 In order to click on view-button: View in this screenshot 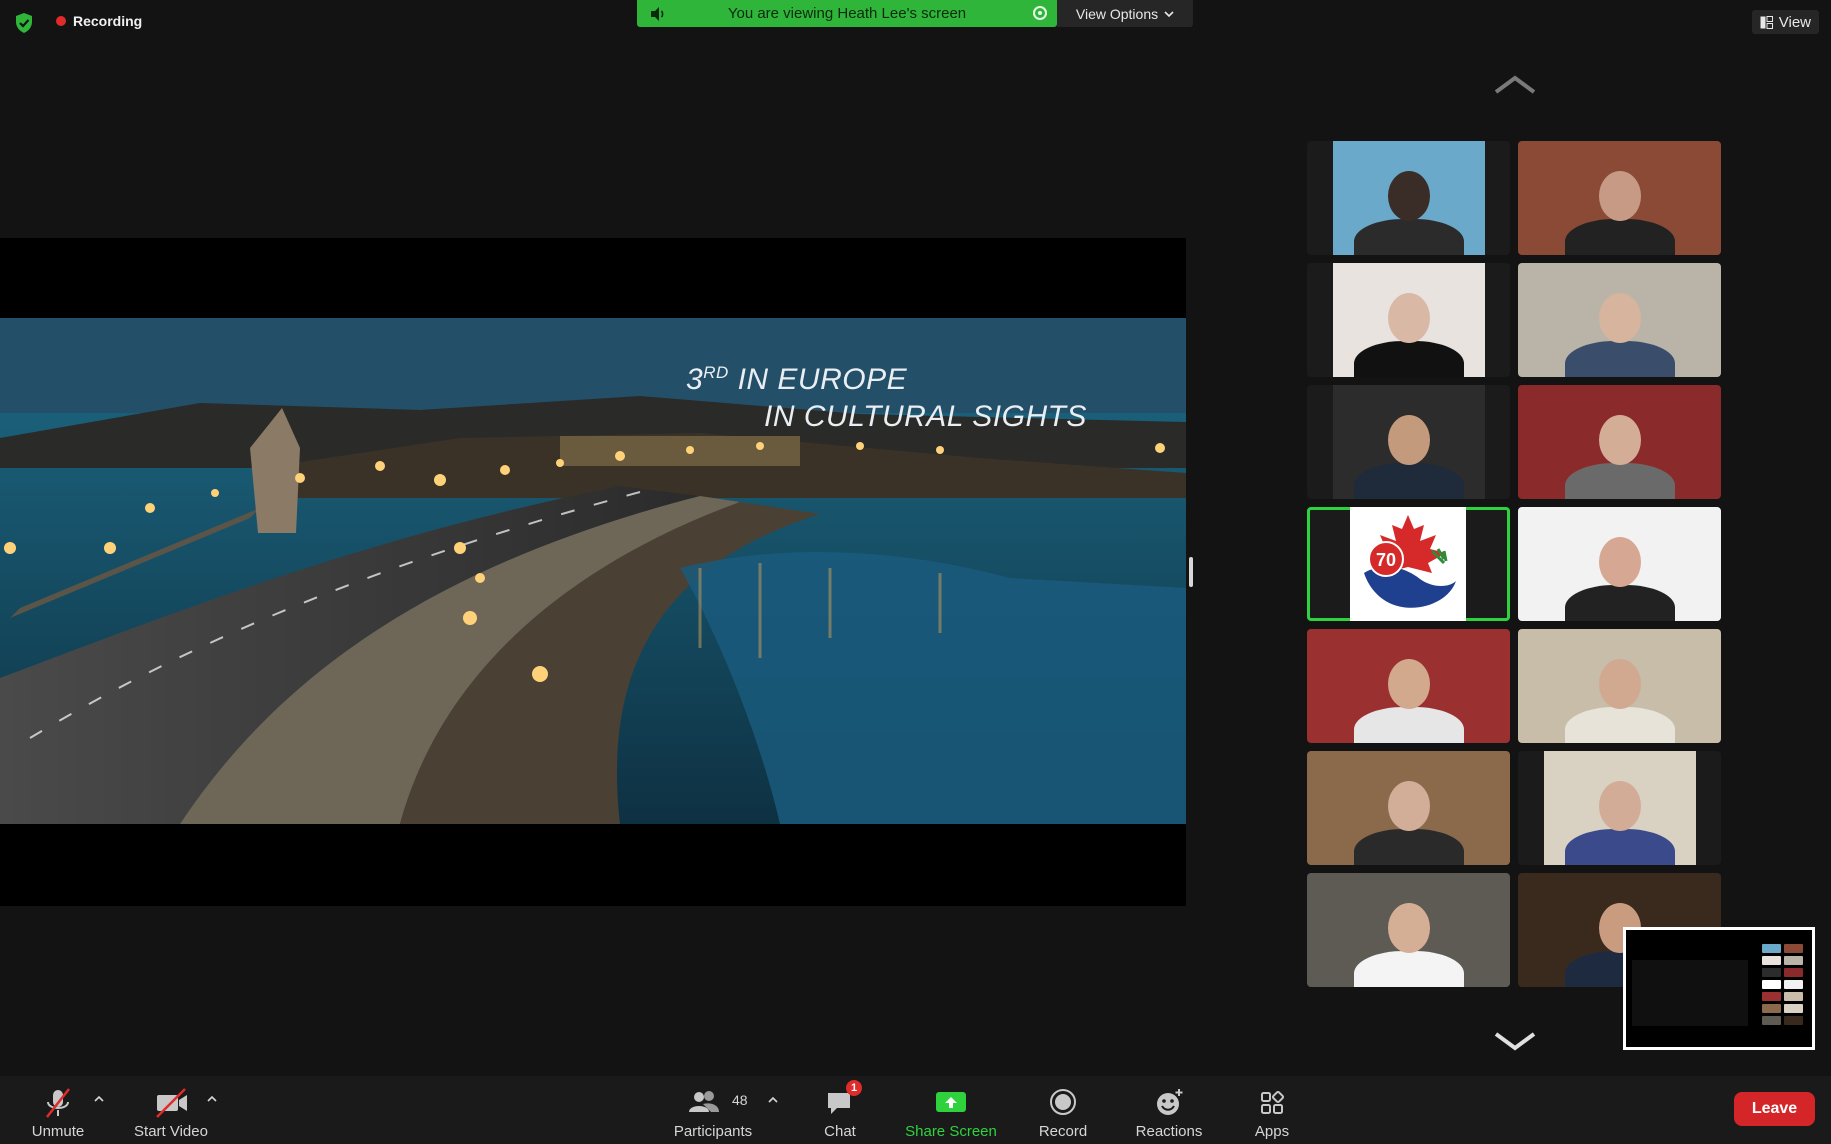, I will do `click(1785, 22)`.